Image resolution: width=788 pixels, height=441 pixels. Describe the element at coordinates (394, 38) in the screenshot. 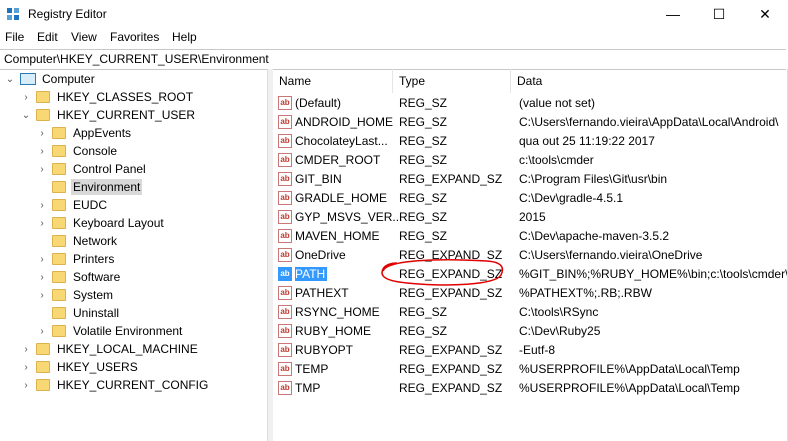

I see `menu-bar: File Edit View Favorites Help` at that location.